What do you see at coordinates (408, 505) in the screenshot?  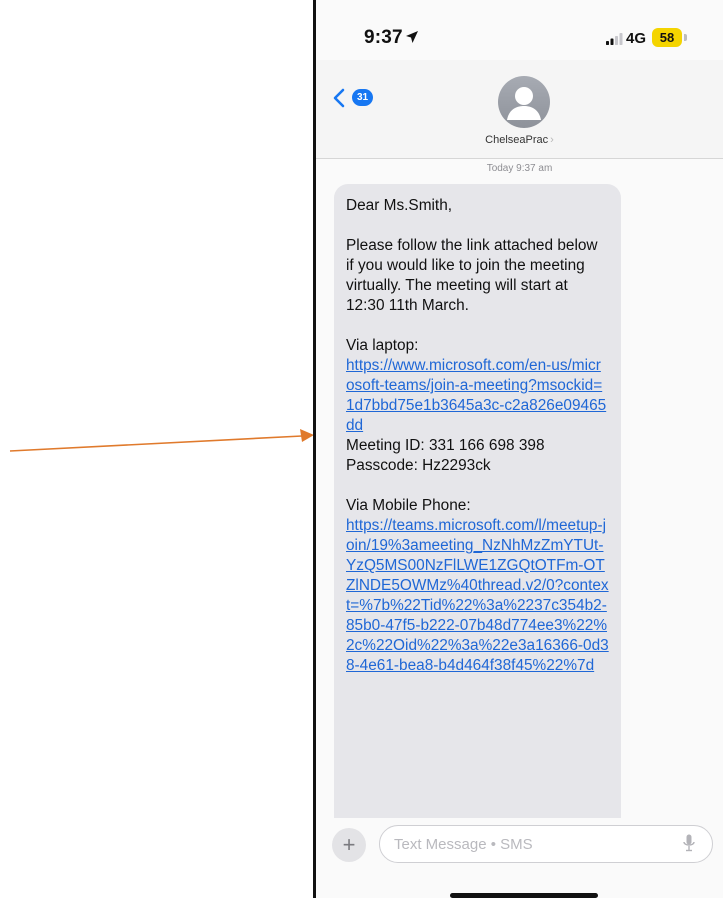 I see `mobile-heading: Via Mobile Phone:` at bounding box center [408, 505].